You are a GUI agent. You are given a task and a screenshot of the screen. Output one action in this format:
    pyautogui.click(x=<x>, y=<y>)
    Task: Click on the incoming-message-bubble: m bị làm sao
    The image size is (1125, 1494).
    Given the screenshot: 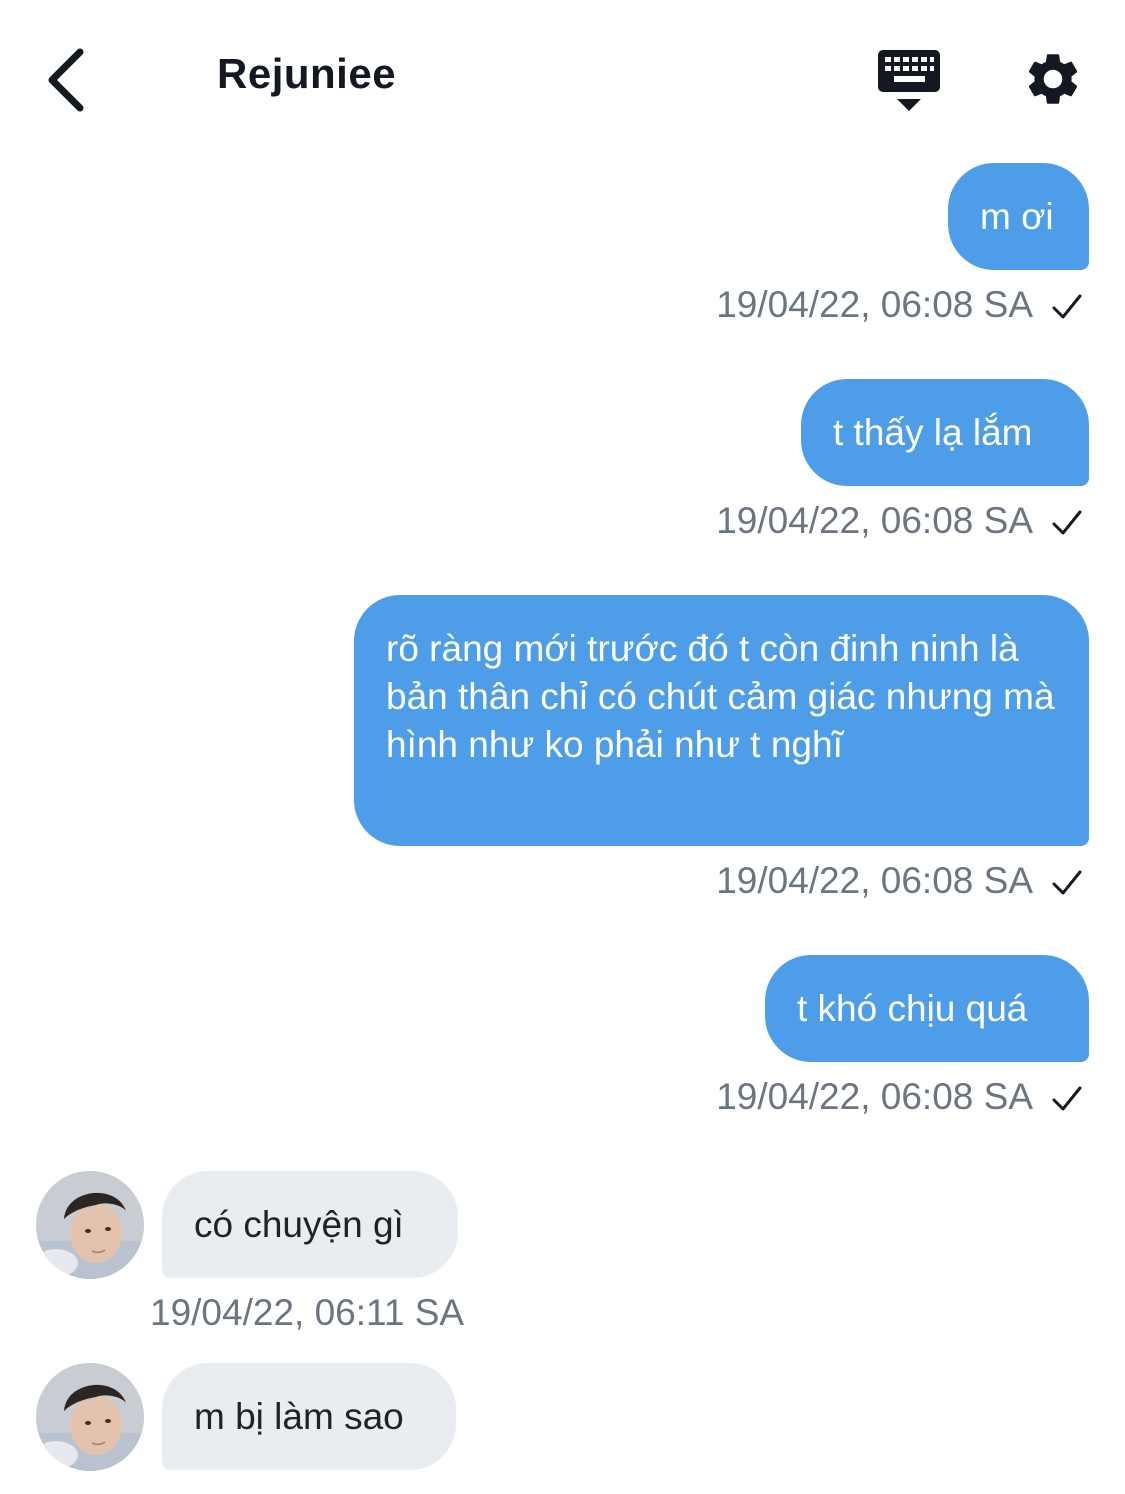 What is the action you would take?
    pyautogui.click(x=309, y=1416)
    